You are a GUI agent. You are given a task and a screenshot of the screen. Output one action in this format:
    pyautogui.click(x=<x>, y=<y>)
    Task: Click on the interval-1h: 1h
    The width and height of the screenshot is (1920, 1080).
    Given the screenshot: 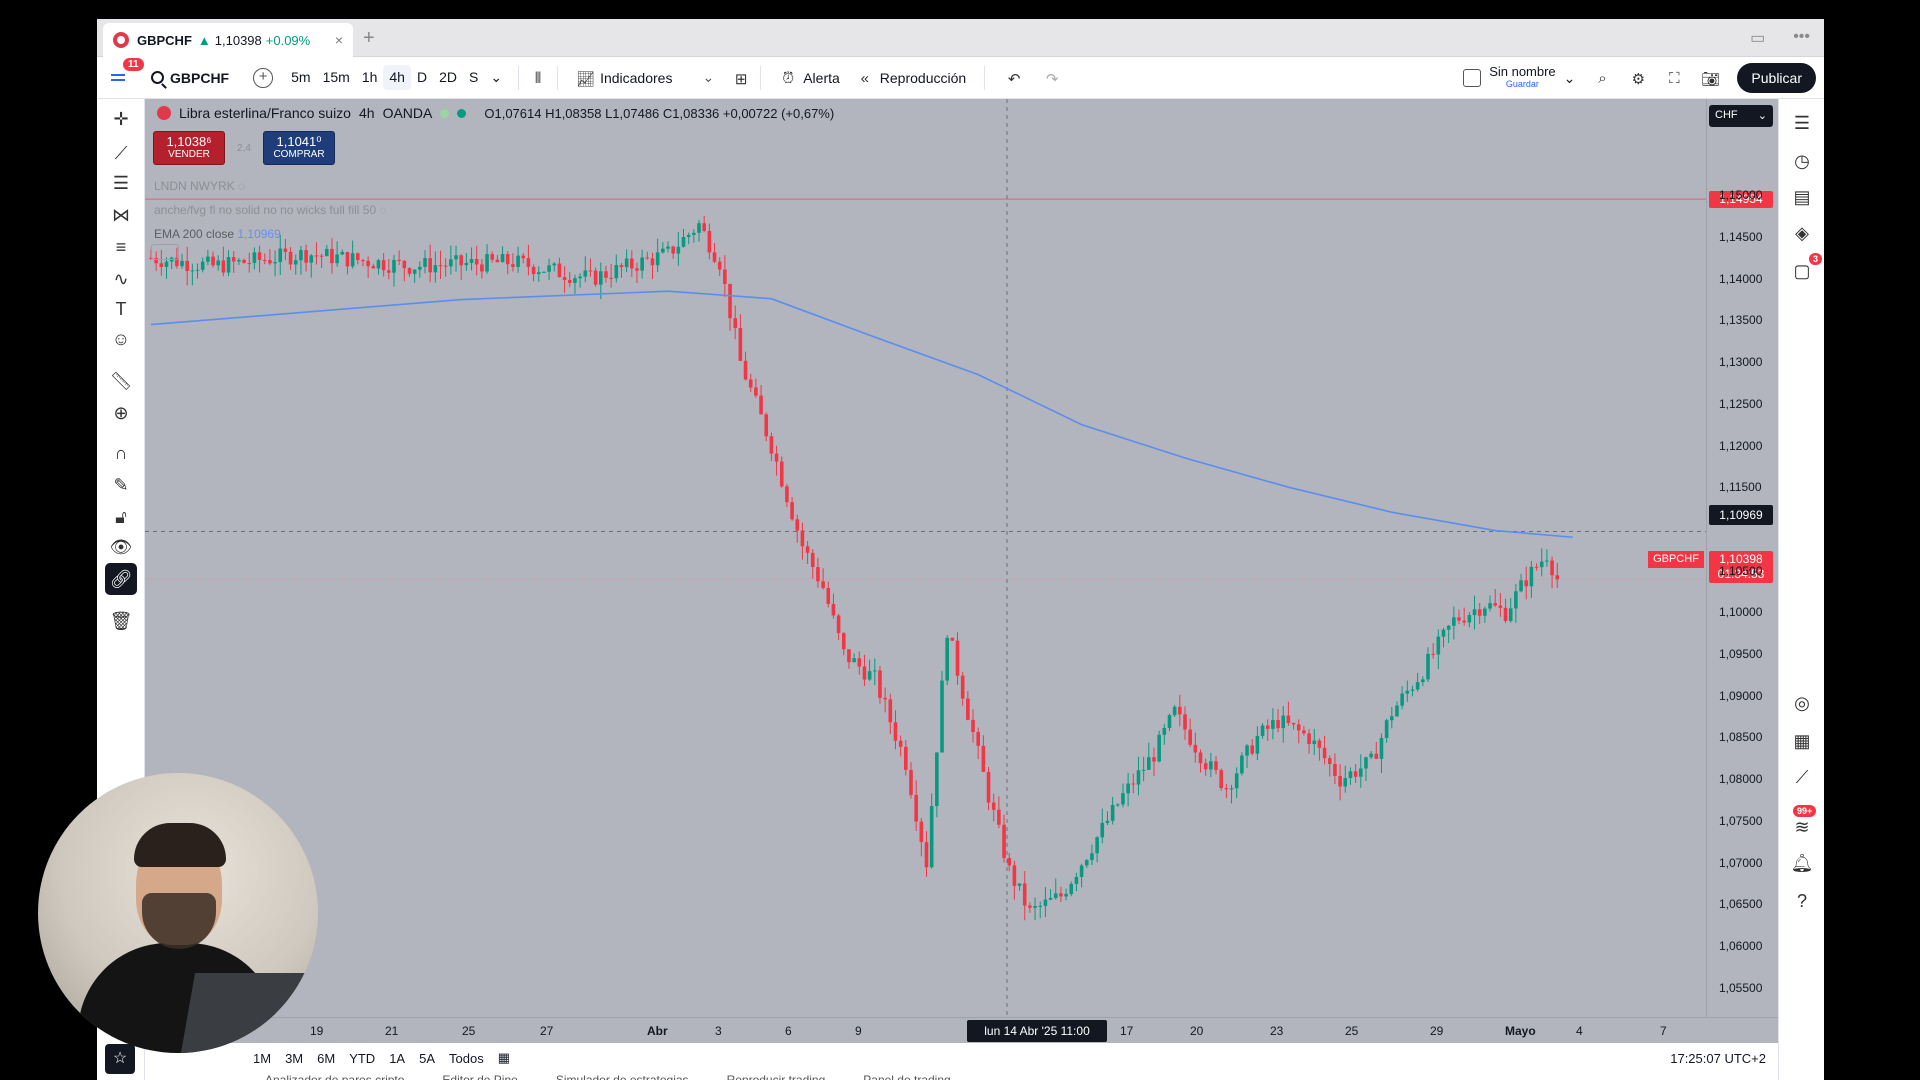 What is the action you would take?
    pyautogui.click(x=370, y=77)
    